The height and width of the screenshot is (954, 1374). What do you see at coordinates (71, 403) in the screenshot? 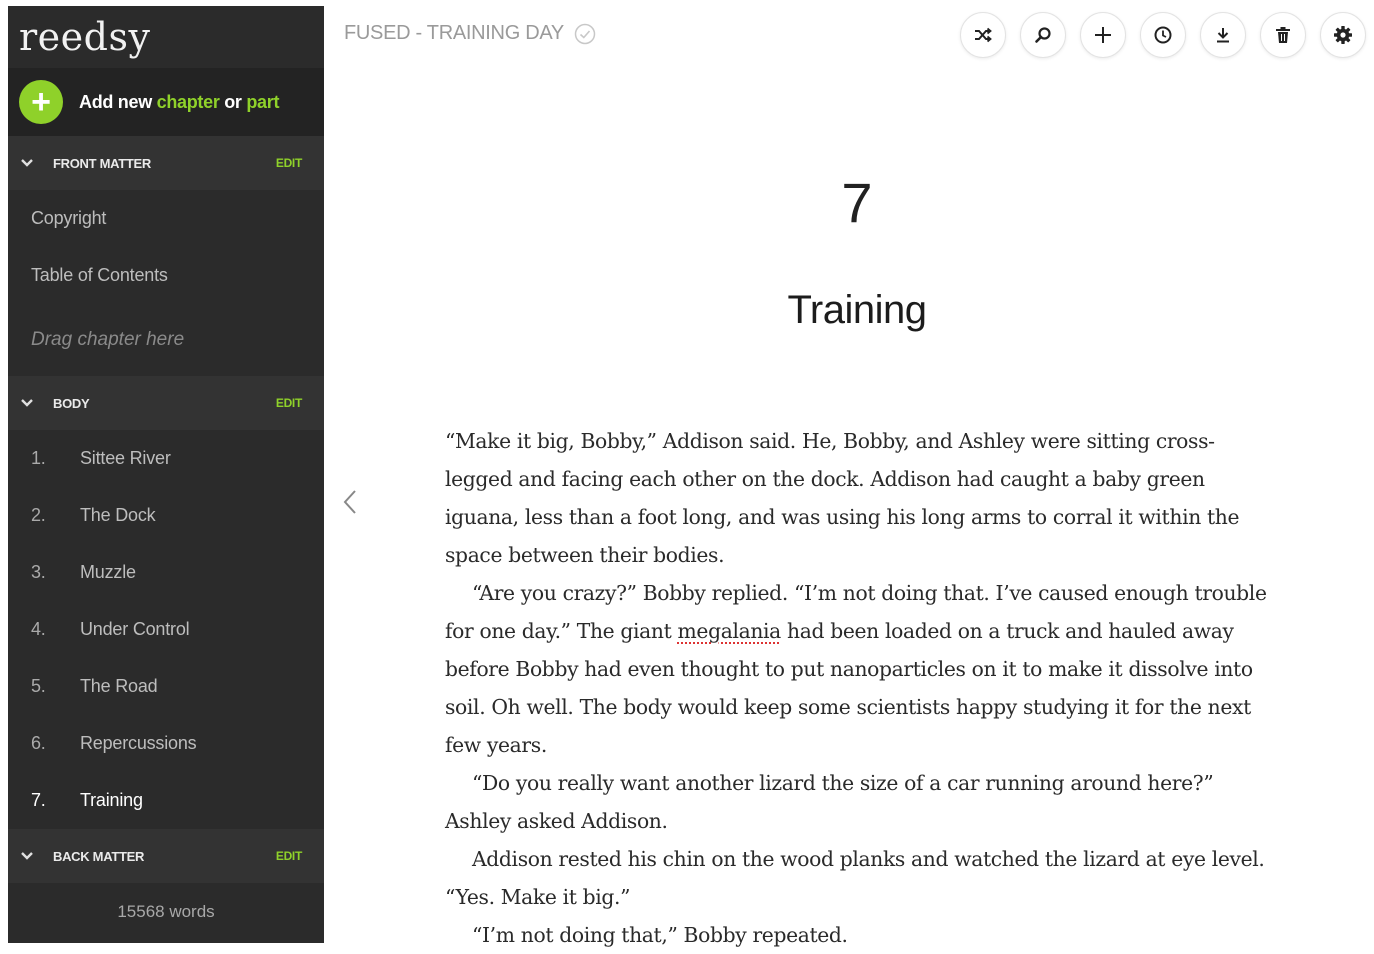
I see `section-title: BODY` at bounding box center [71, 403].